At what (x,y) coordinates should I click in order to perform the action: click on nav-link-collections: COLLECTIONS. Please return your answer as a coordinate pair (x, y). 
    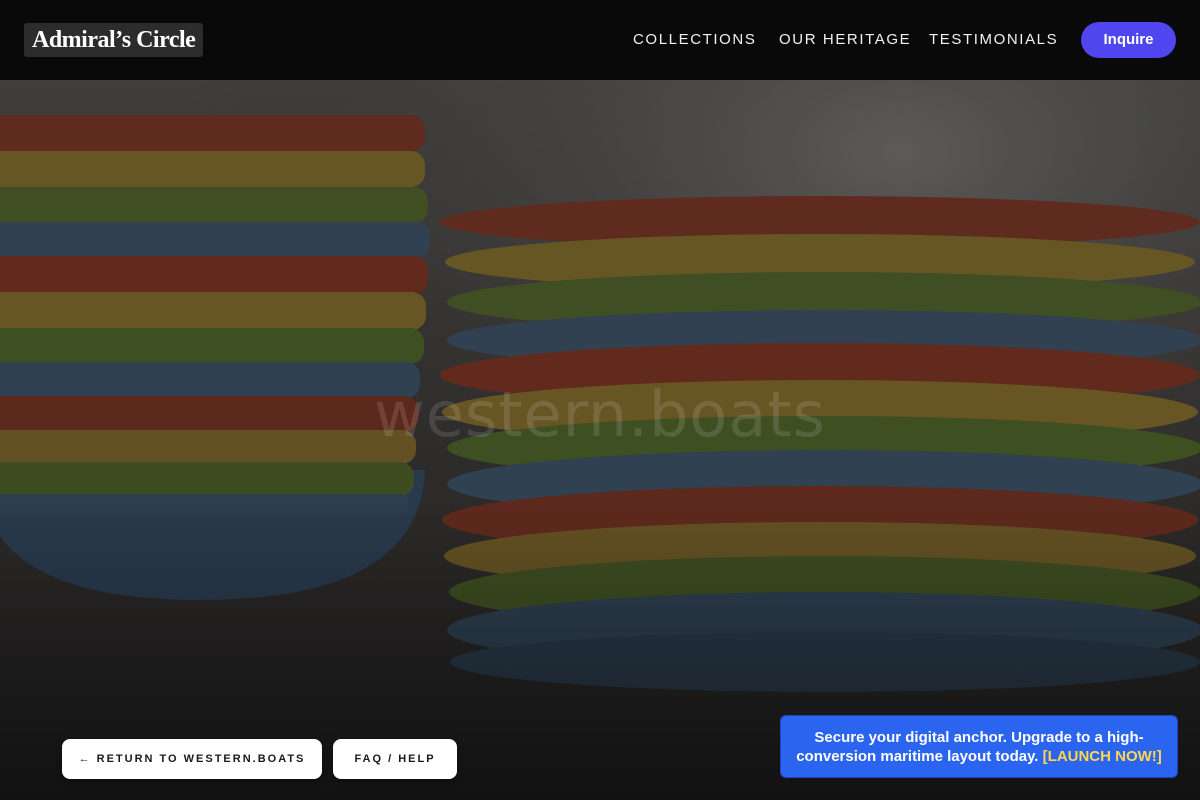
    Looking at the image, I should click on (694, 39).